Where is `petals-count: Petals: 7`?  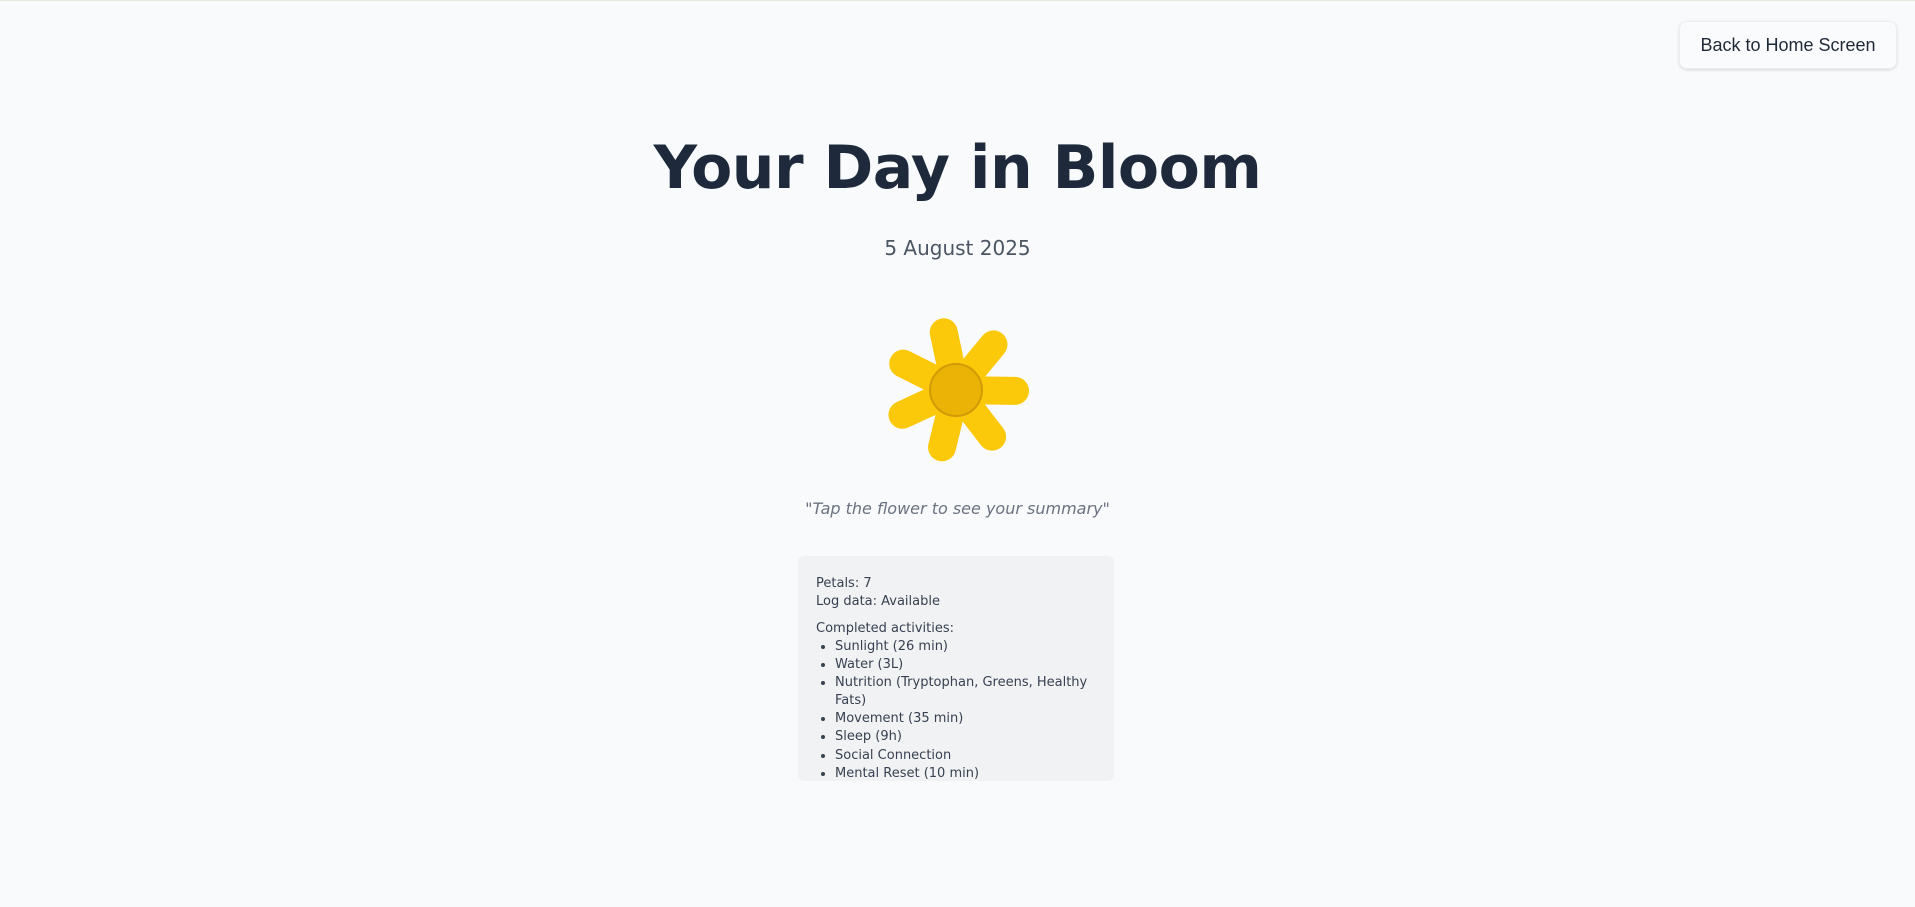
petals-count: Petals: 7 is located at coordinates (844, 583).